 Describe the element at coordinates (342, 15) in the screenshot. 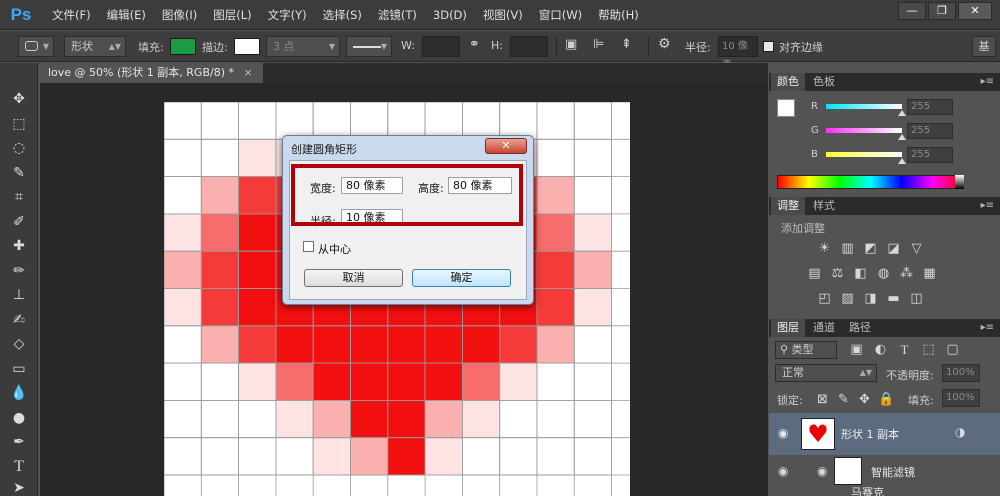

I see `menu-item: 选择(S)` at that location.